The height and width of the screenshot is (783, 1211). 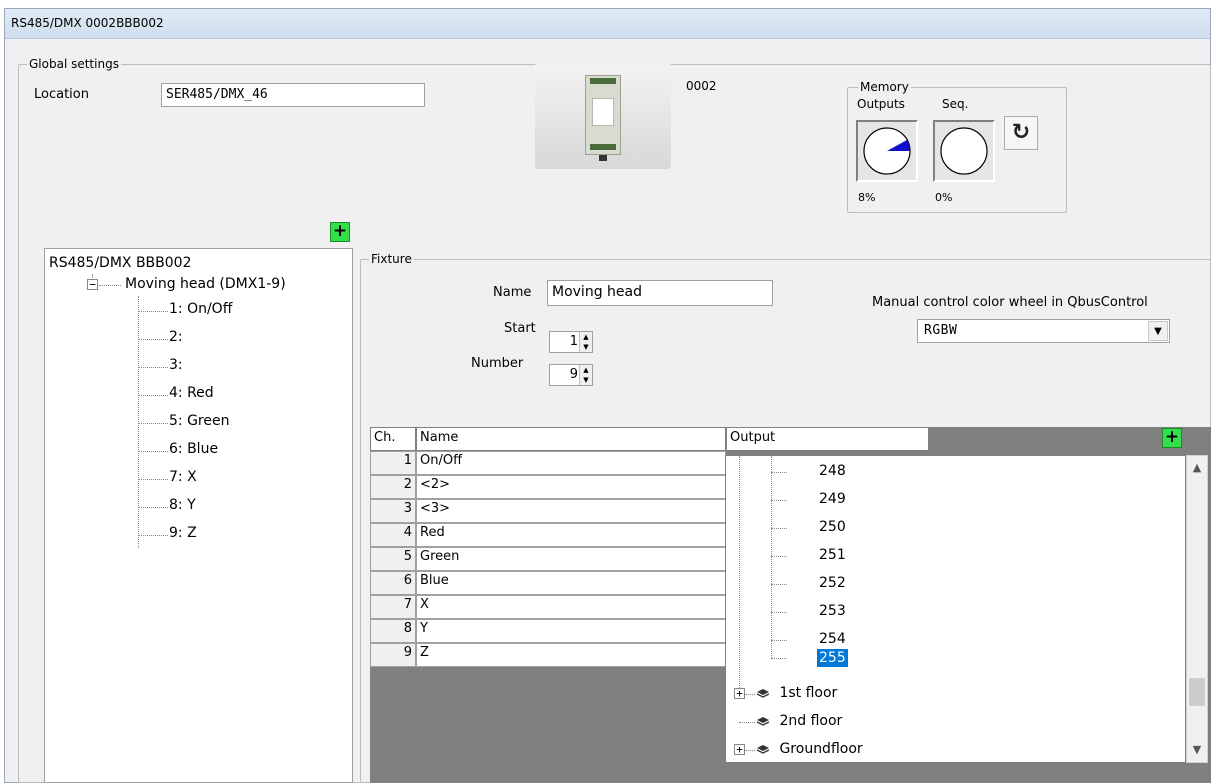 What do you see at coordinates (832, 639) in the screenshot?
I see `output-option: 254` at bounding box center [832, 639].